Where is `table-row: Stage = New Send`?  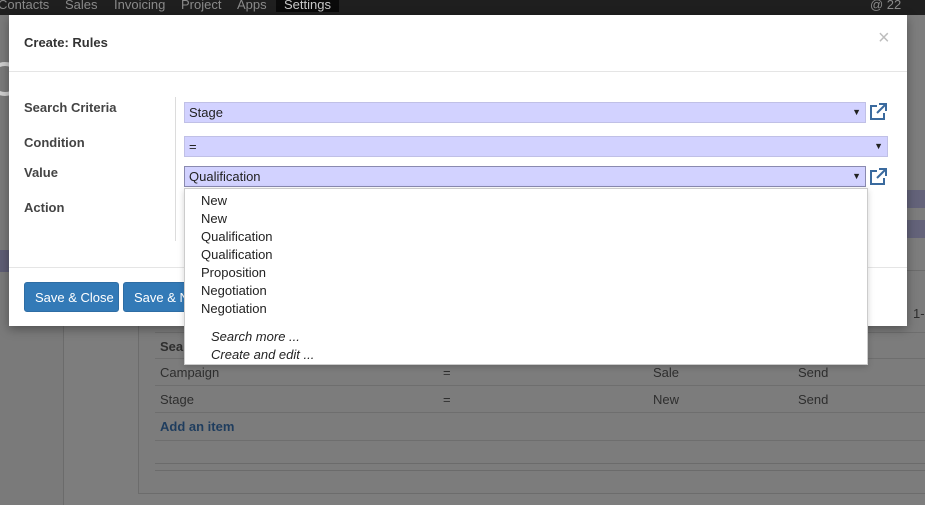 table-row: Stage = New Send is located at coordinates (540, 398).